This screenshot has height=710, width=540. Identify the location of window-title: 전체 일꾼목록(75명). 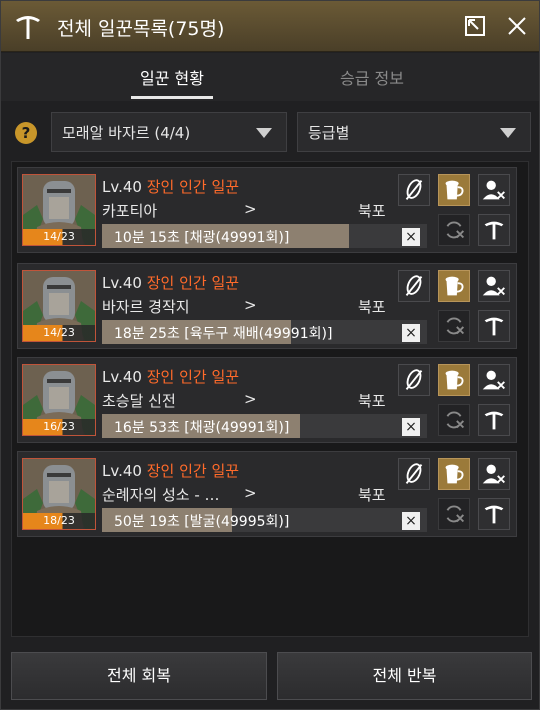
(141, 29).